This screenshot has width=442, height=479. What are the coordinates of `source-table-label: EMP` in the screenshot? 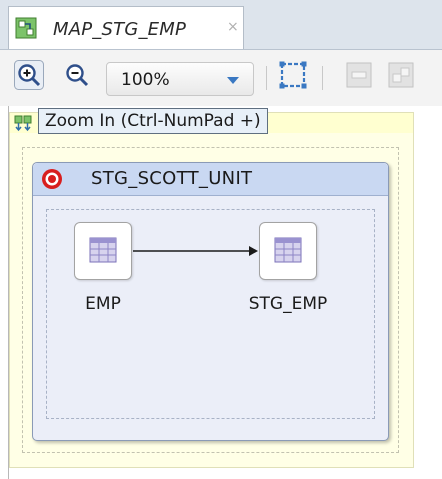 It's located at (103, 304).